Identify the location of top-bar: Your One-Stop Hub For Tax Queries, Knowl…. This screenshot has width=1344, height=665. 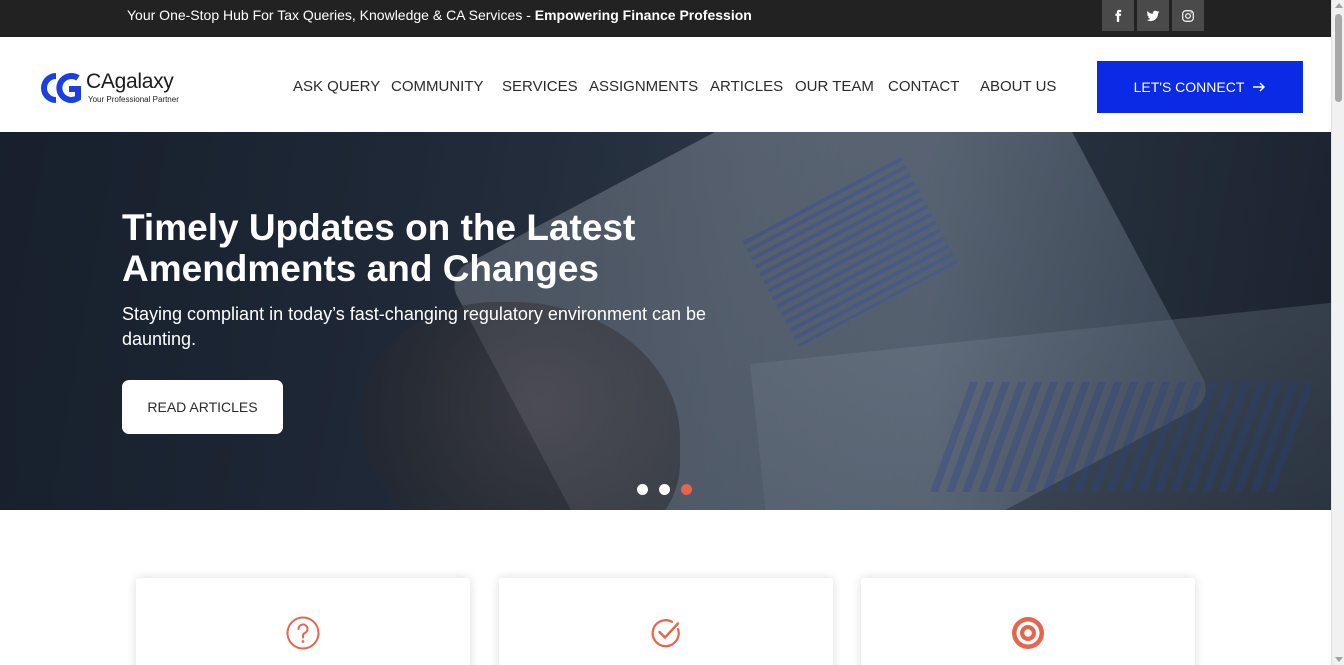
(665, 18).